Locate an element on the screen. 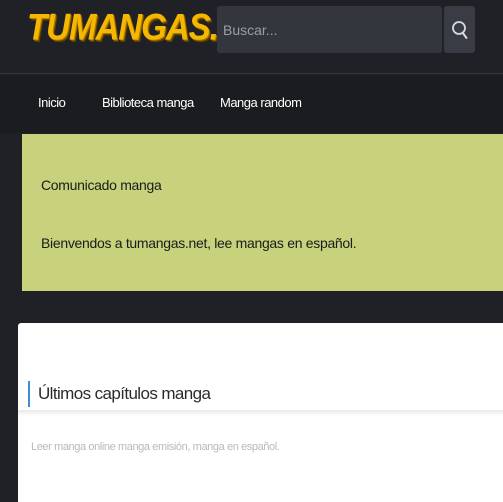 The height and width of the screenshot is (502, 503). announcement-title: Comunicado manga is located at coordinates (101, 185).